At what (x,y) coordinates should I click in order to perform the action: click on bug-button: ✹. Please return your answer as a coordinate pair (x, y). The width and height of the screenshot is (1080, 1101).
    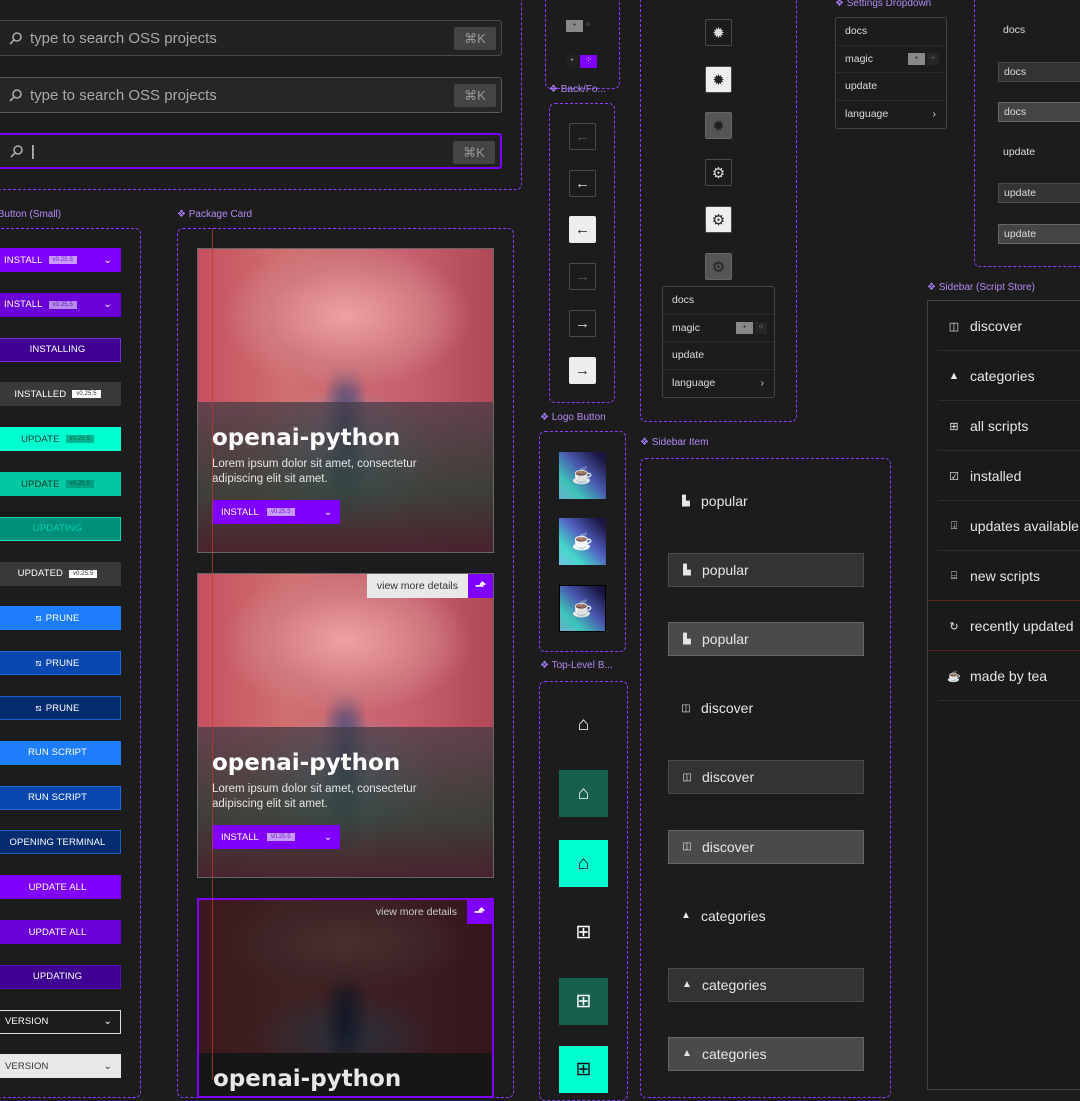
    Looking at the image, I should click on (718, 32).